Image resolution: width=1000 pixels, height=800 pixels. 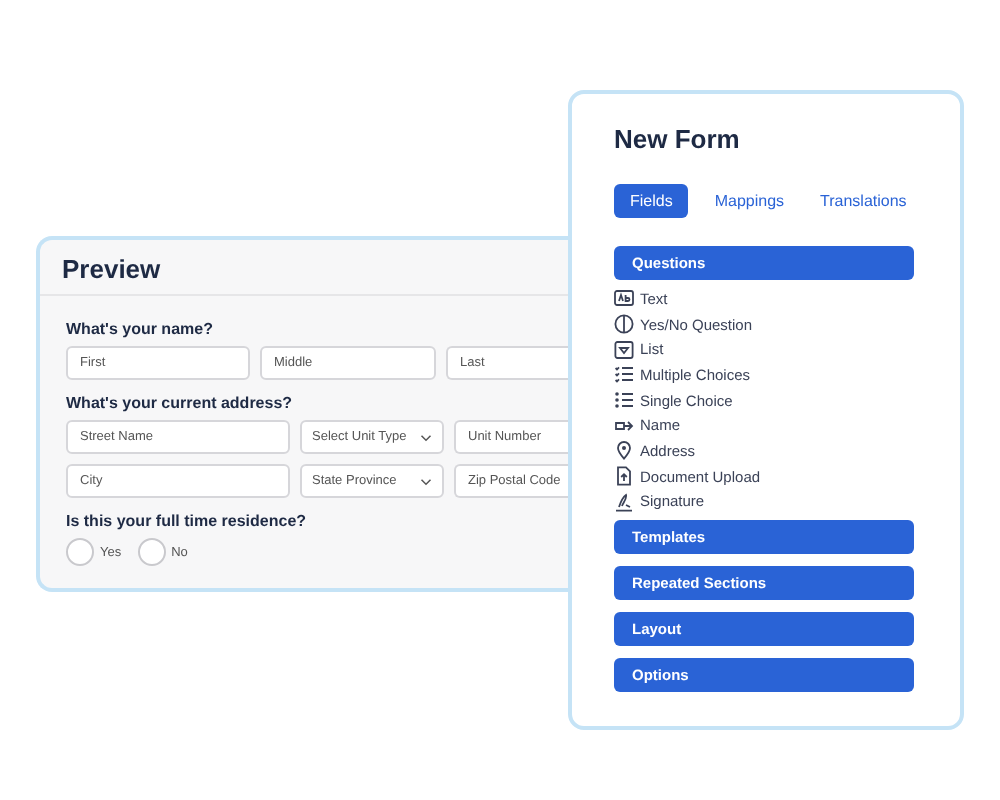 What do you see at coordinates (863, 201) in the screenshot?
I see `tab: Translations` at bounding box center [863, 201].